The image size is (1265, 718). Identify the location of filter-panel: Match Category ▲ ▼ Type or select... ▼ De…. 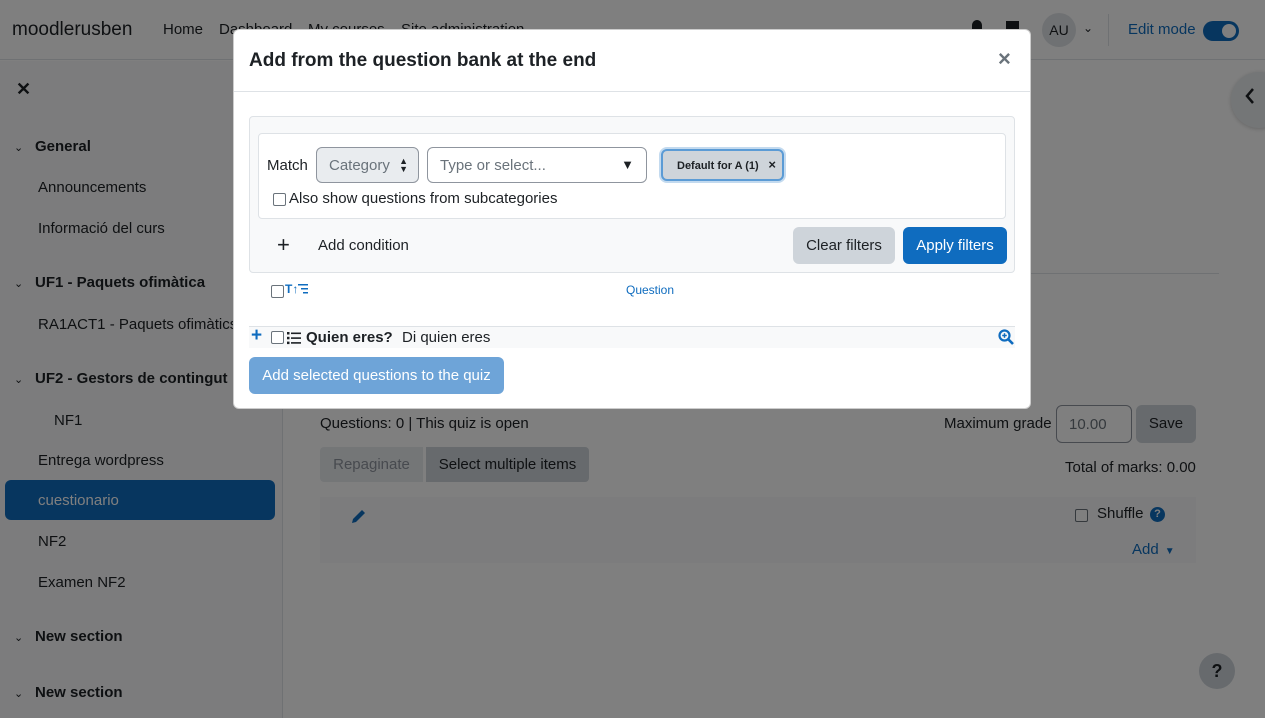
(632, 194).